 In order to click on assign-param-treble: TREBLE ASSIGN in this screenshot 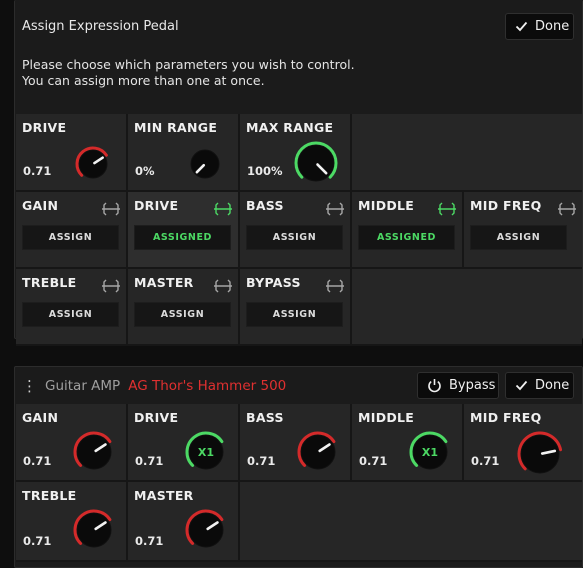, I will do `click(72, 307)`.